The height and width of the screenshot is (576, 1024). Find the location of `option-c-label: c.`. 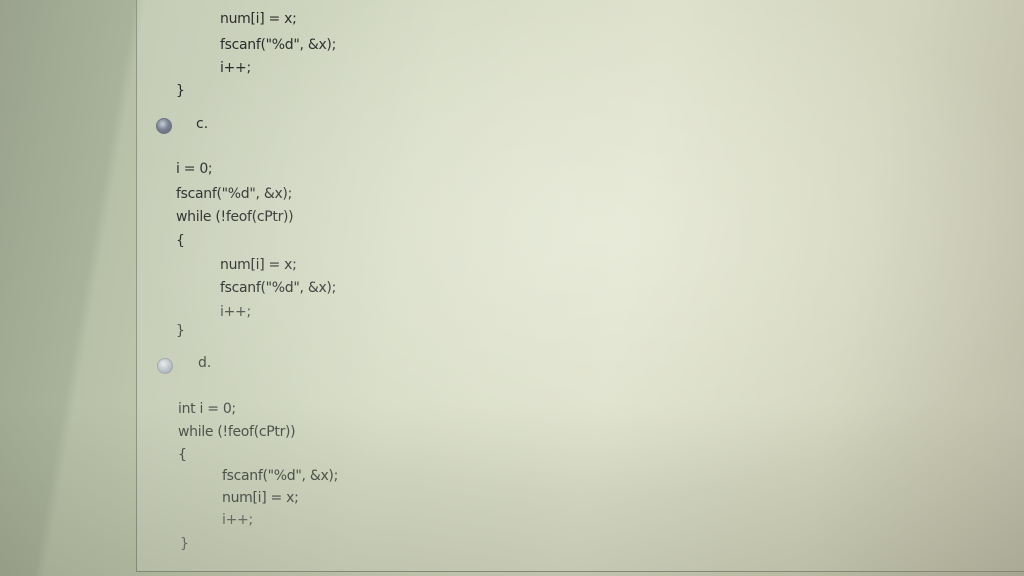

option-c-label: c. is located at coordinates (202, 124).